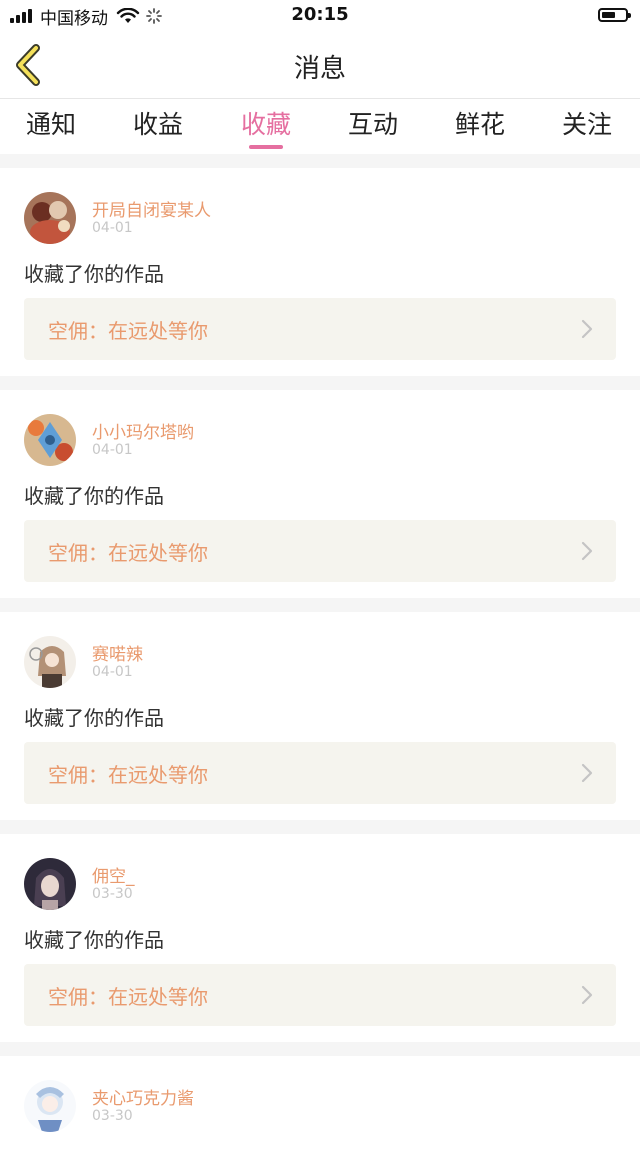 The image size is (640, 1166). I want to click on battery-icon, so click(614, 15).